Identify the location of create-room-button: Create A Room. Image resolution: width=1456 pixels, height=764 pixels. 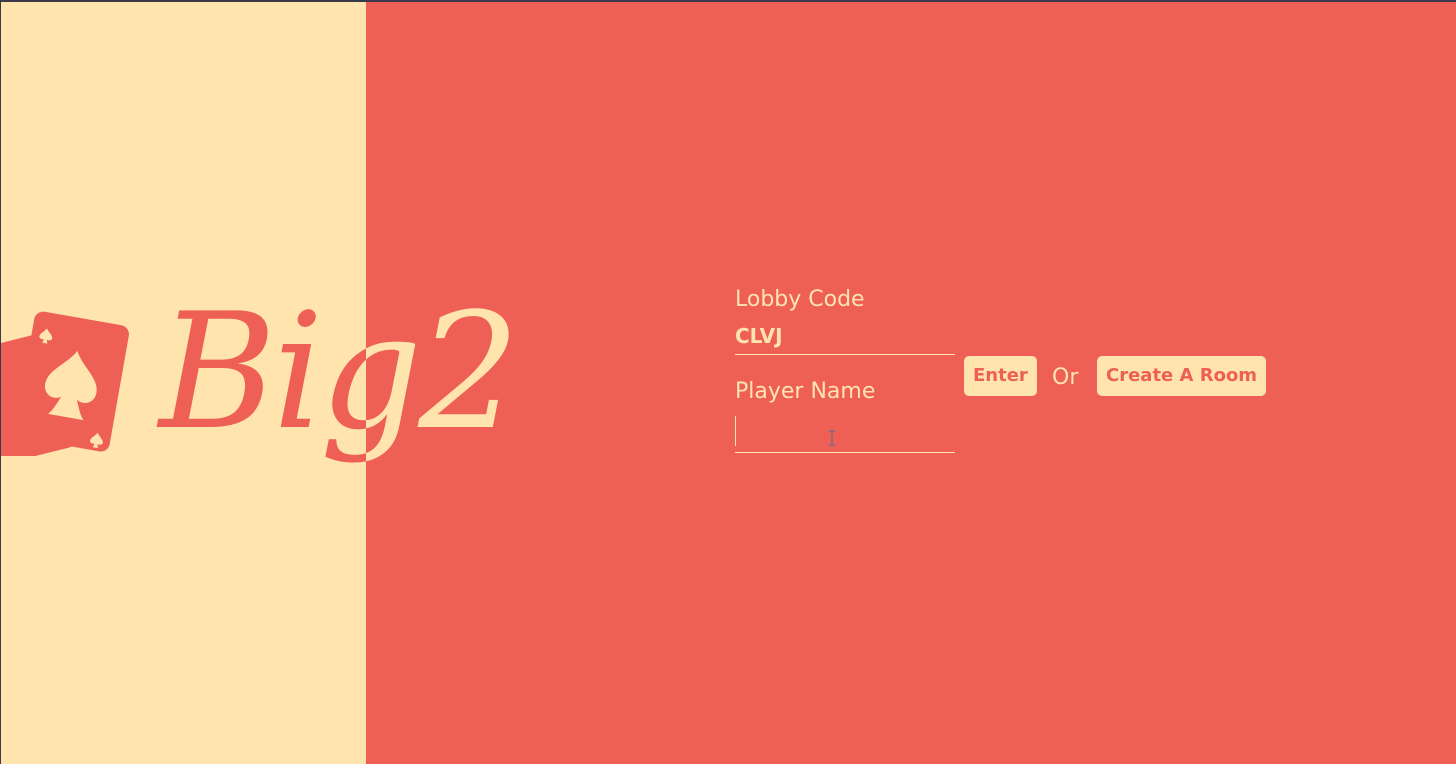
(1182, 376).